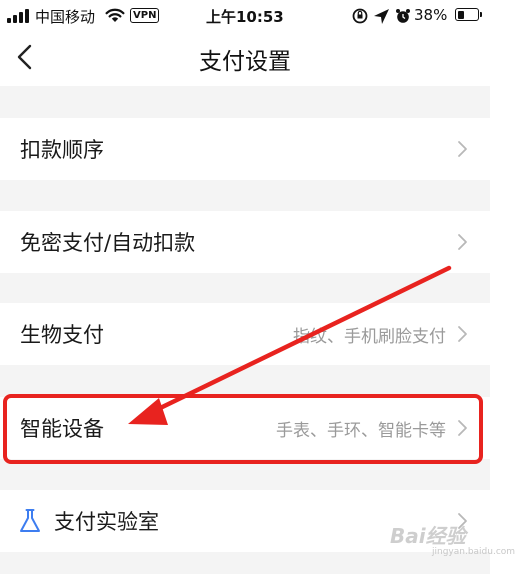  Describe the element at coordinates (243, 429) in the screenshot. I see `annotation-highlight-box` at that location.